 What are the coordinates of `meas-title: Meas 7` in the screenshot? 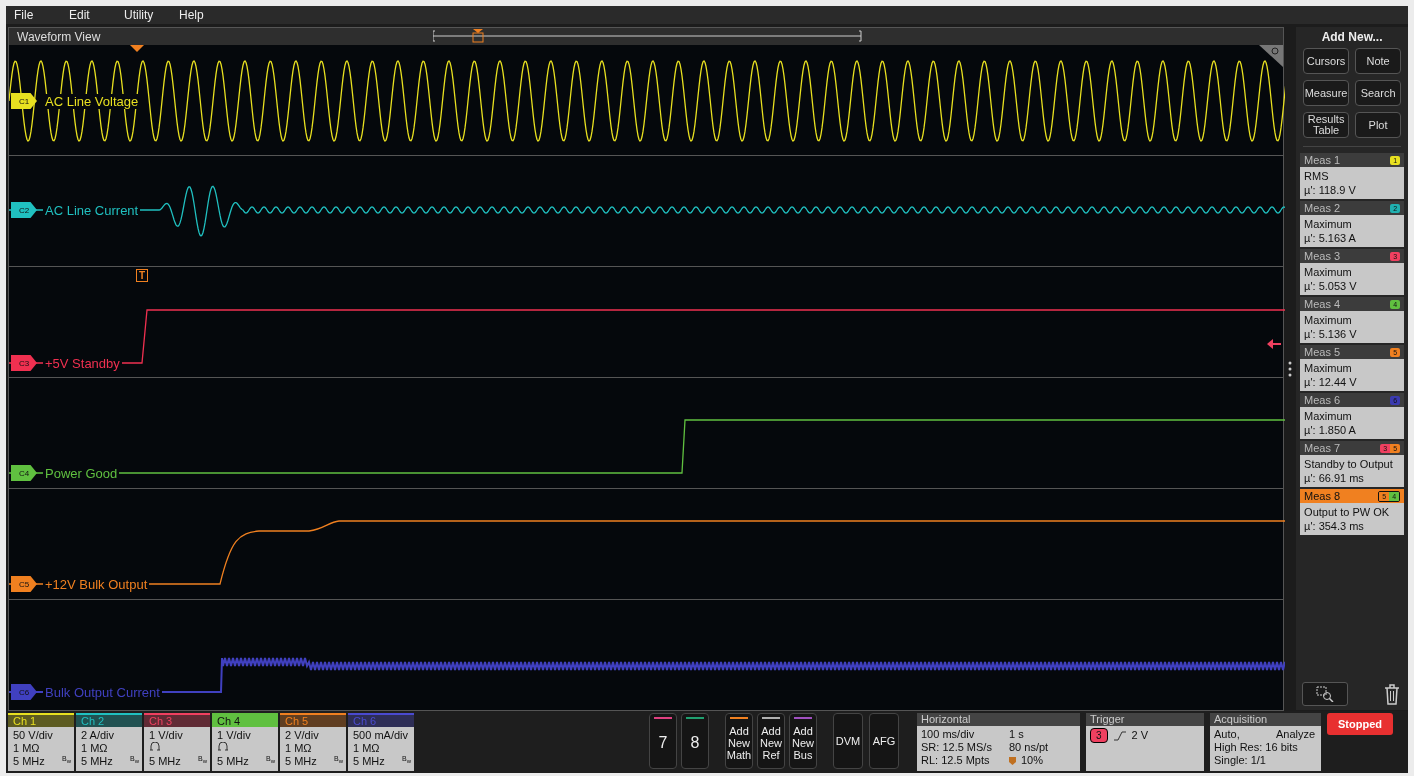 It's located at (1322, 448).